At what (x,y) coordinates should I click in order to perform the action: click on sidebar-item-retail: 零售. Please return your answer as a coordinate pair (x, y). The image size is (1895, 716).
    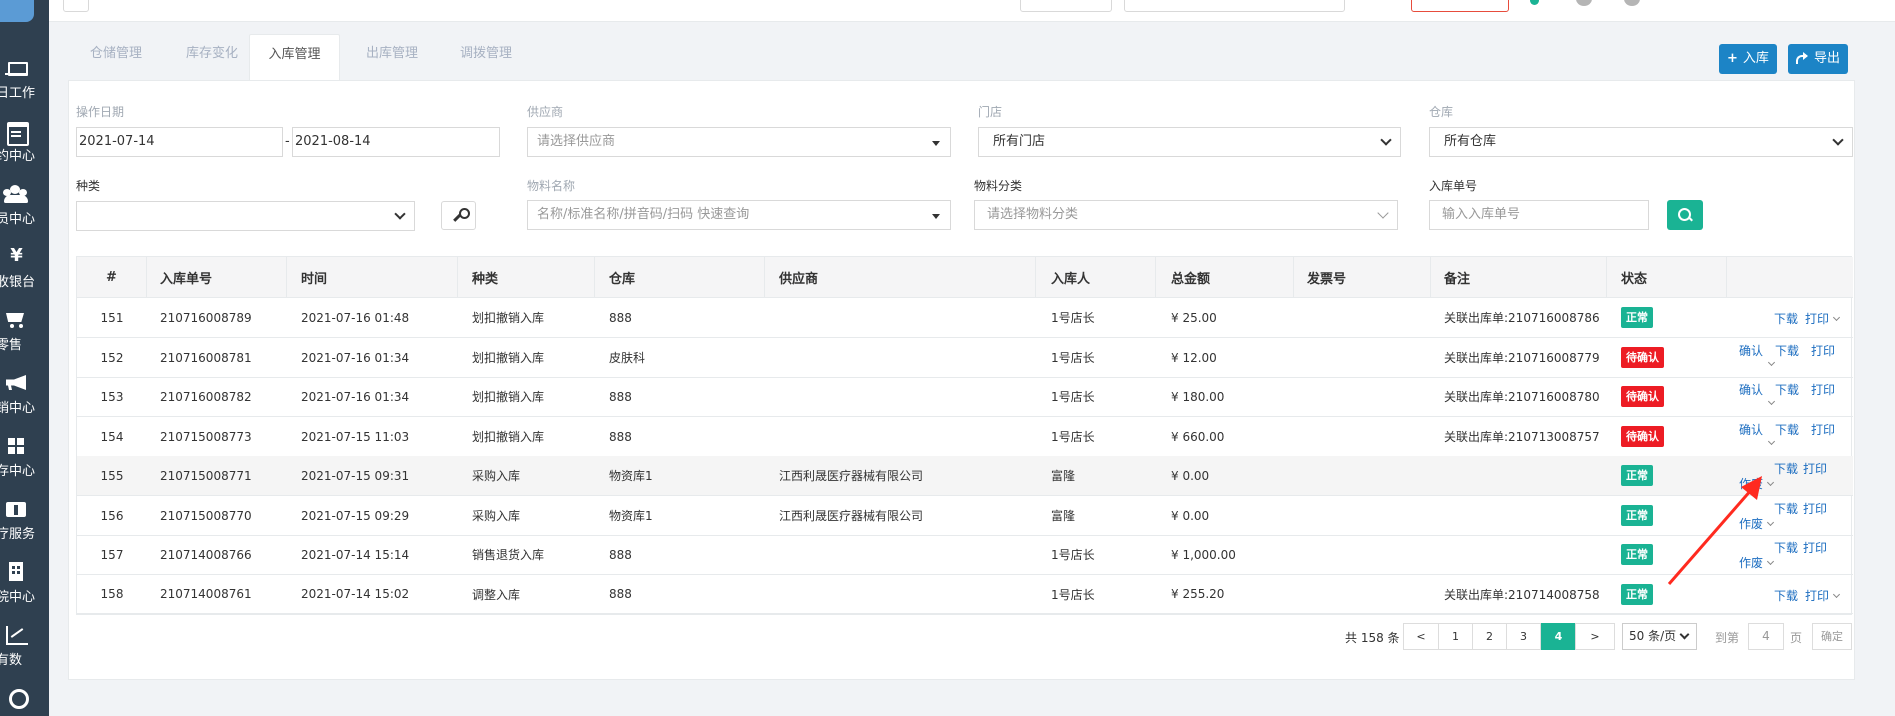
    Looking at the image, I should click on (24, 338).